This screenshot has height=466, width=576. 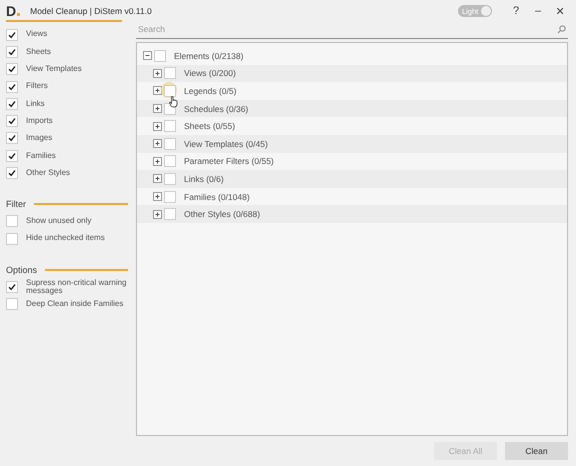 I want to click on collapse-icon, so click(x=147, y=55).